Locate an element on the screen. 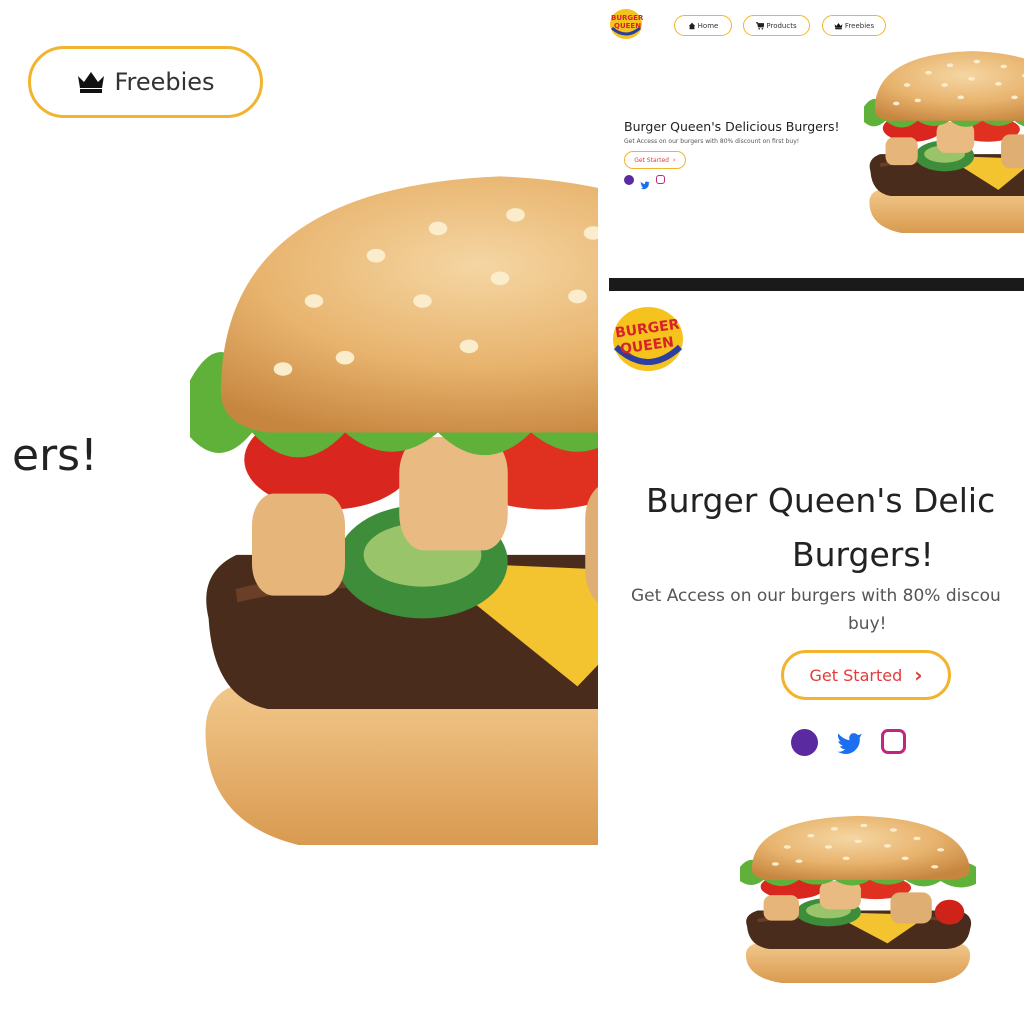 This screenshot has height=1024, width=1024. nav-freebies-button: Freebies is located at coordinates (145, 82).